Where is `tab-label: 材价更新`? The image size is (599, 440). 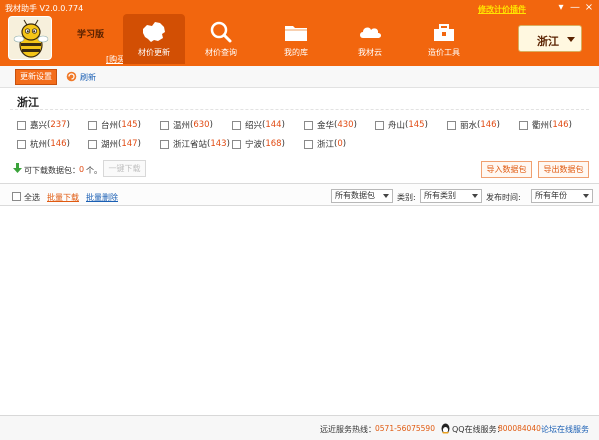 tab-label: 材价更新 is located at coordinates (154, 52).